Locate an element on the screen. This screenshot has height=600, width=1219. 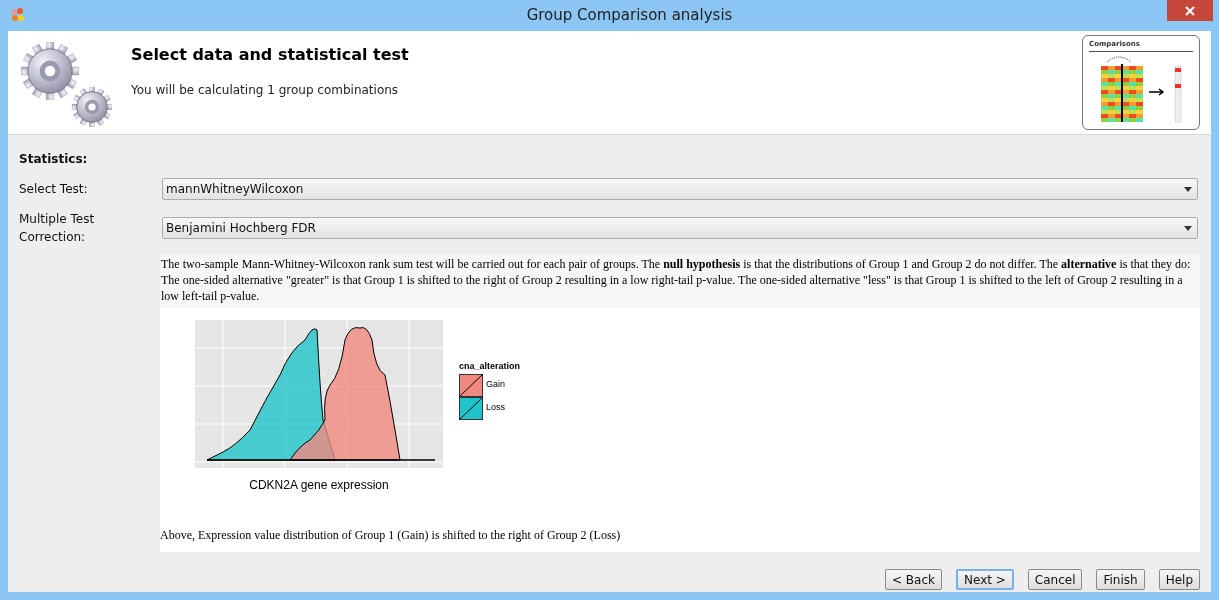
close-button is located at coordinates (1190, 10).